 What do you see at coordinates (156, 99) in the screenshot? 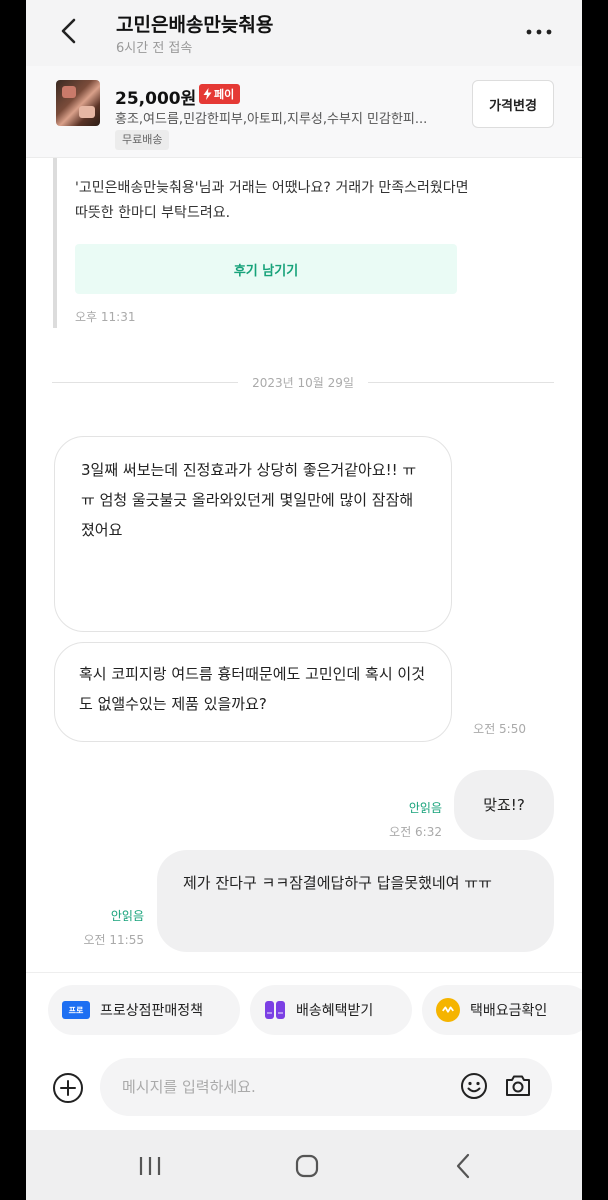
I see `product-price: 25,000원` at bounding box center [156, 99].